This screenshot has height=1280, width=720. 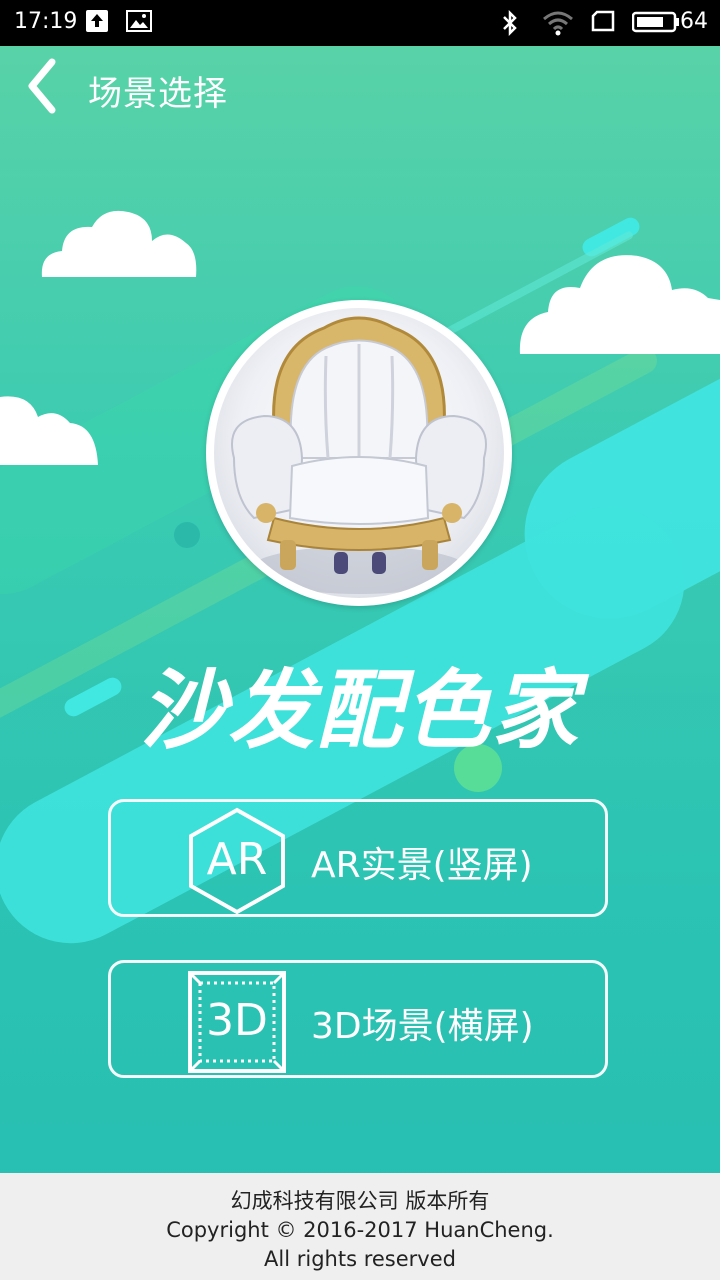 What do you see at coordinates (422, 865) in the screenshot?
I see `ar-mode-label: AR实景(竖屏)` at bounding box center [422, 865].